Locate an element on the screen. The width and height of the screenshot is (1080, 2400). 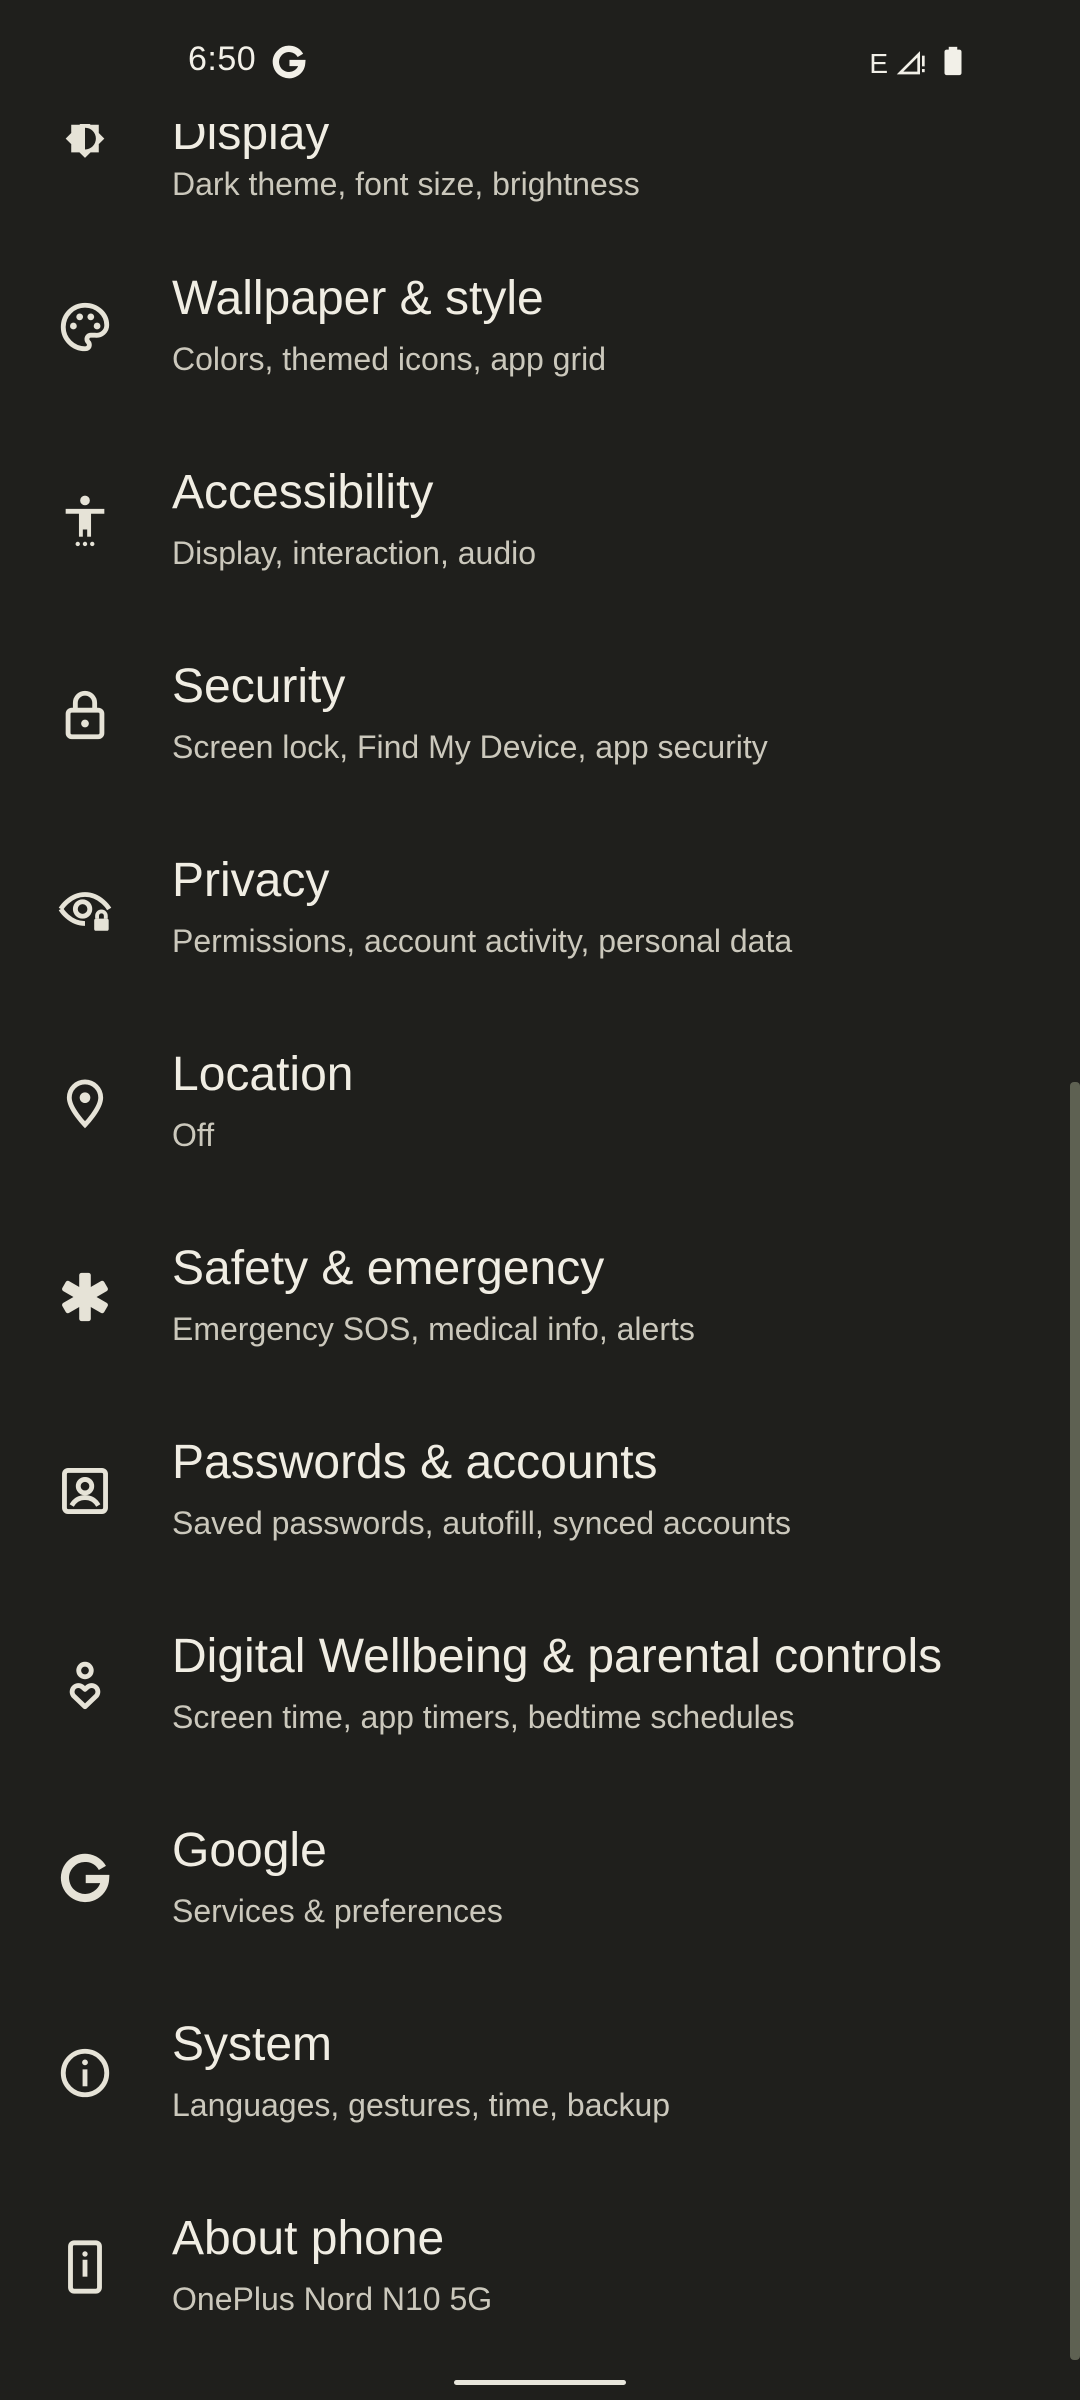
settings-item-title: Accessibility is located at coordinates (303, 492).